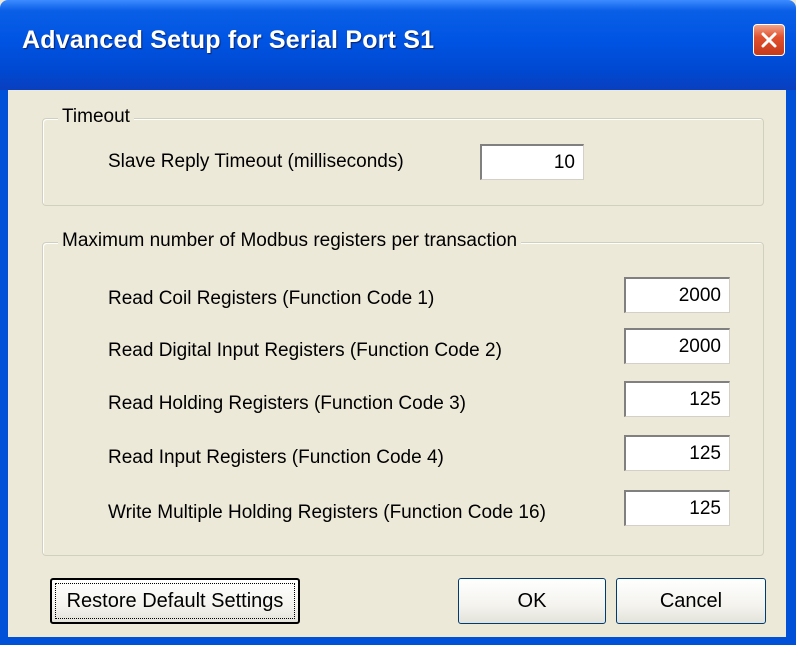 The image size is (796, 645). I want to click on ok-label: OK, so click(532, 601).